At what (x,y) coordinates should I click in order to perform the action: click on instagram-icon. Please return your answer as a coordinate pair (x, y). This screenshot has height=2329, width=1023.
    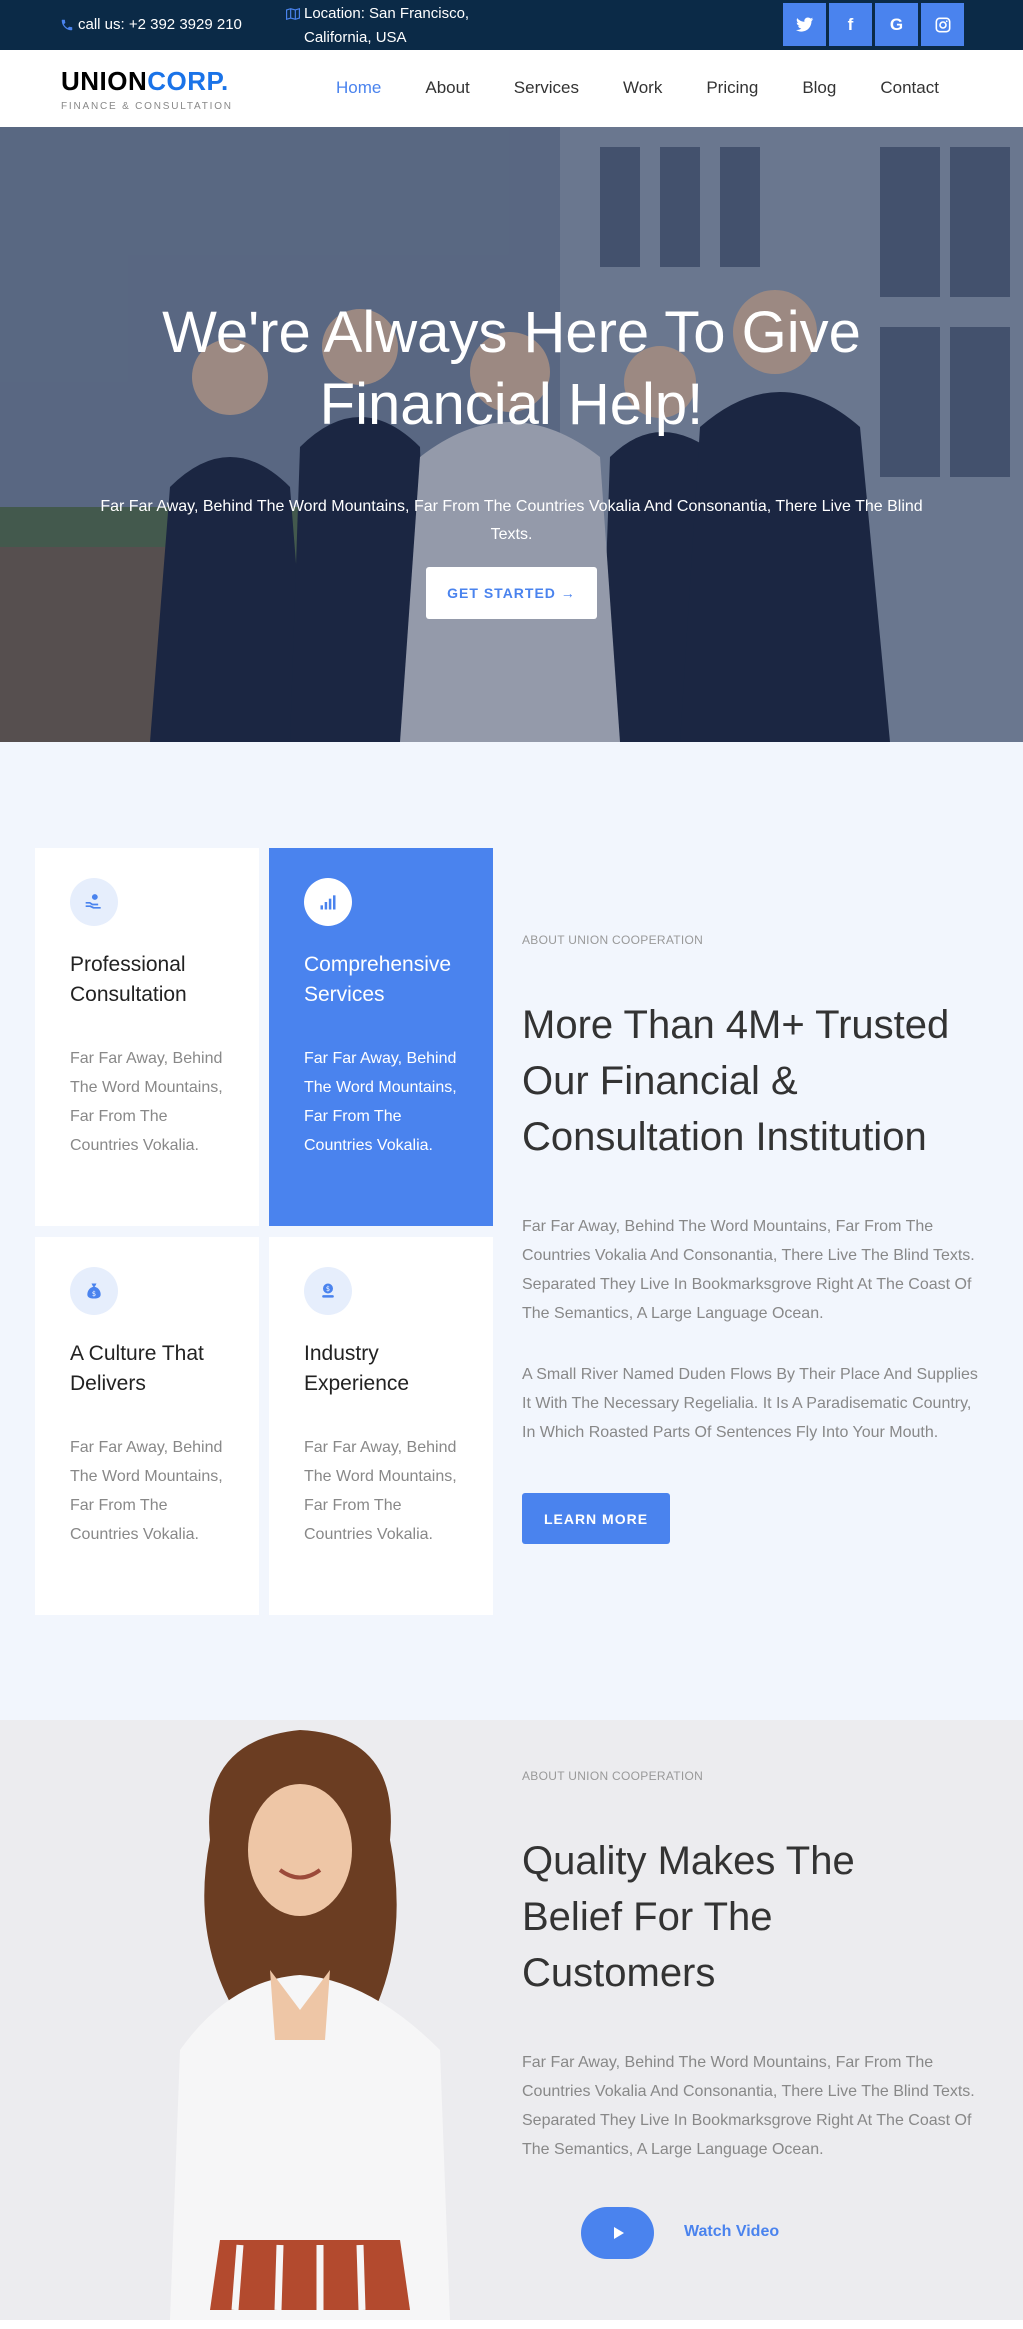
    Looking at the image, I should click on (942, 24).